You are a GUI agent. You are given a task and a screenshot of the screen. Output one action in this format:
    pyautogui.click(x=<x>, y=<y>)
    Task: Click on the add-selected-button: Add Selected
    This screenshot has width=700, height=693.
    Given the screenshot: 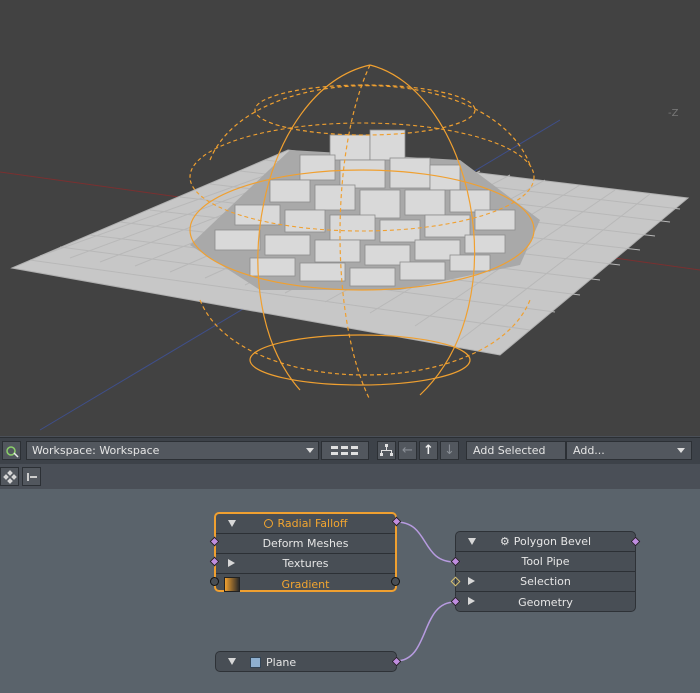 What is the action you would take?
    pyautogui.click(x=516, y=450)
    